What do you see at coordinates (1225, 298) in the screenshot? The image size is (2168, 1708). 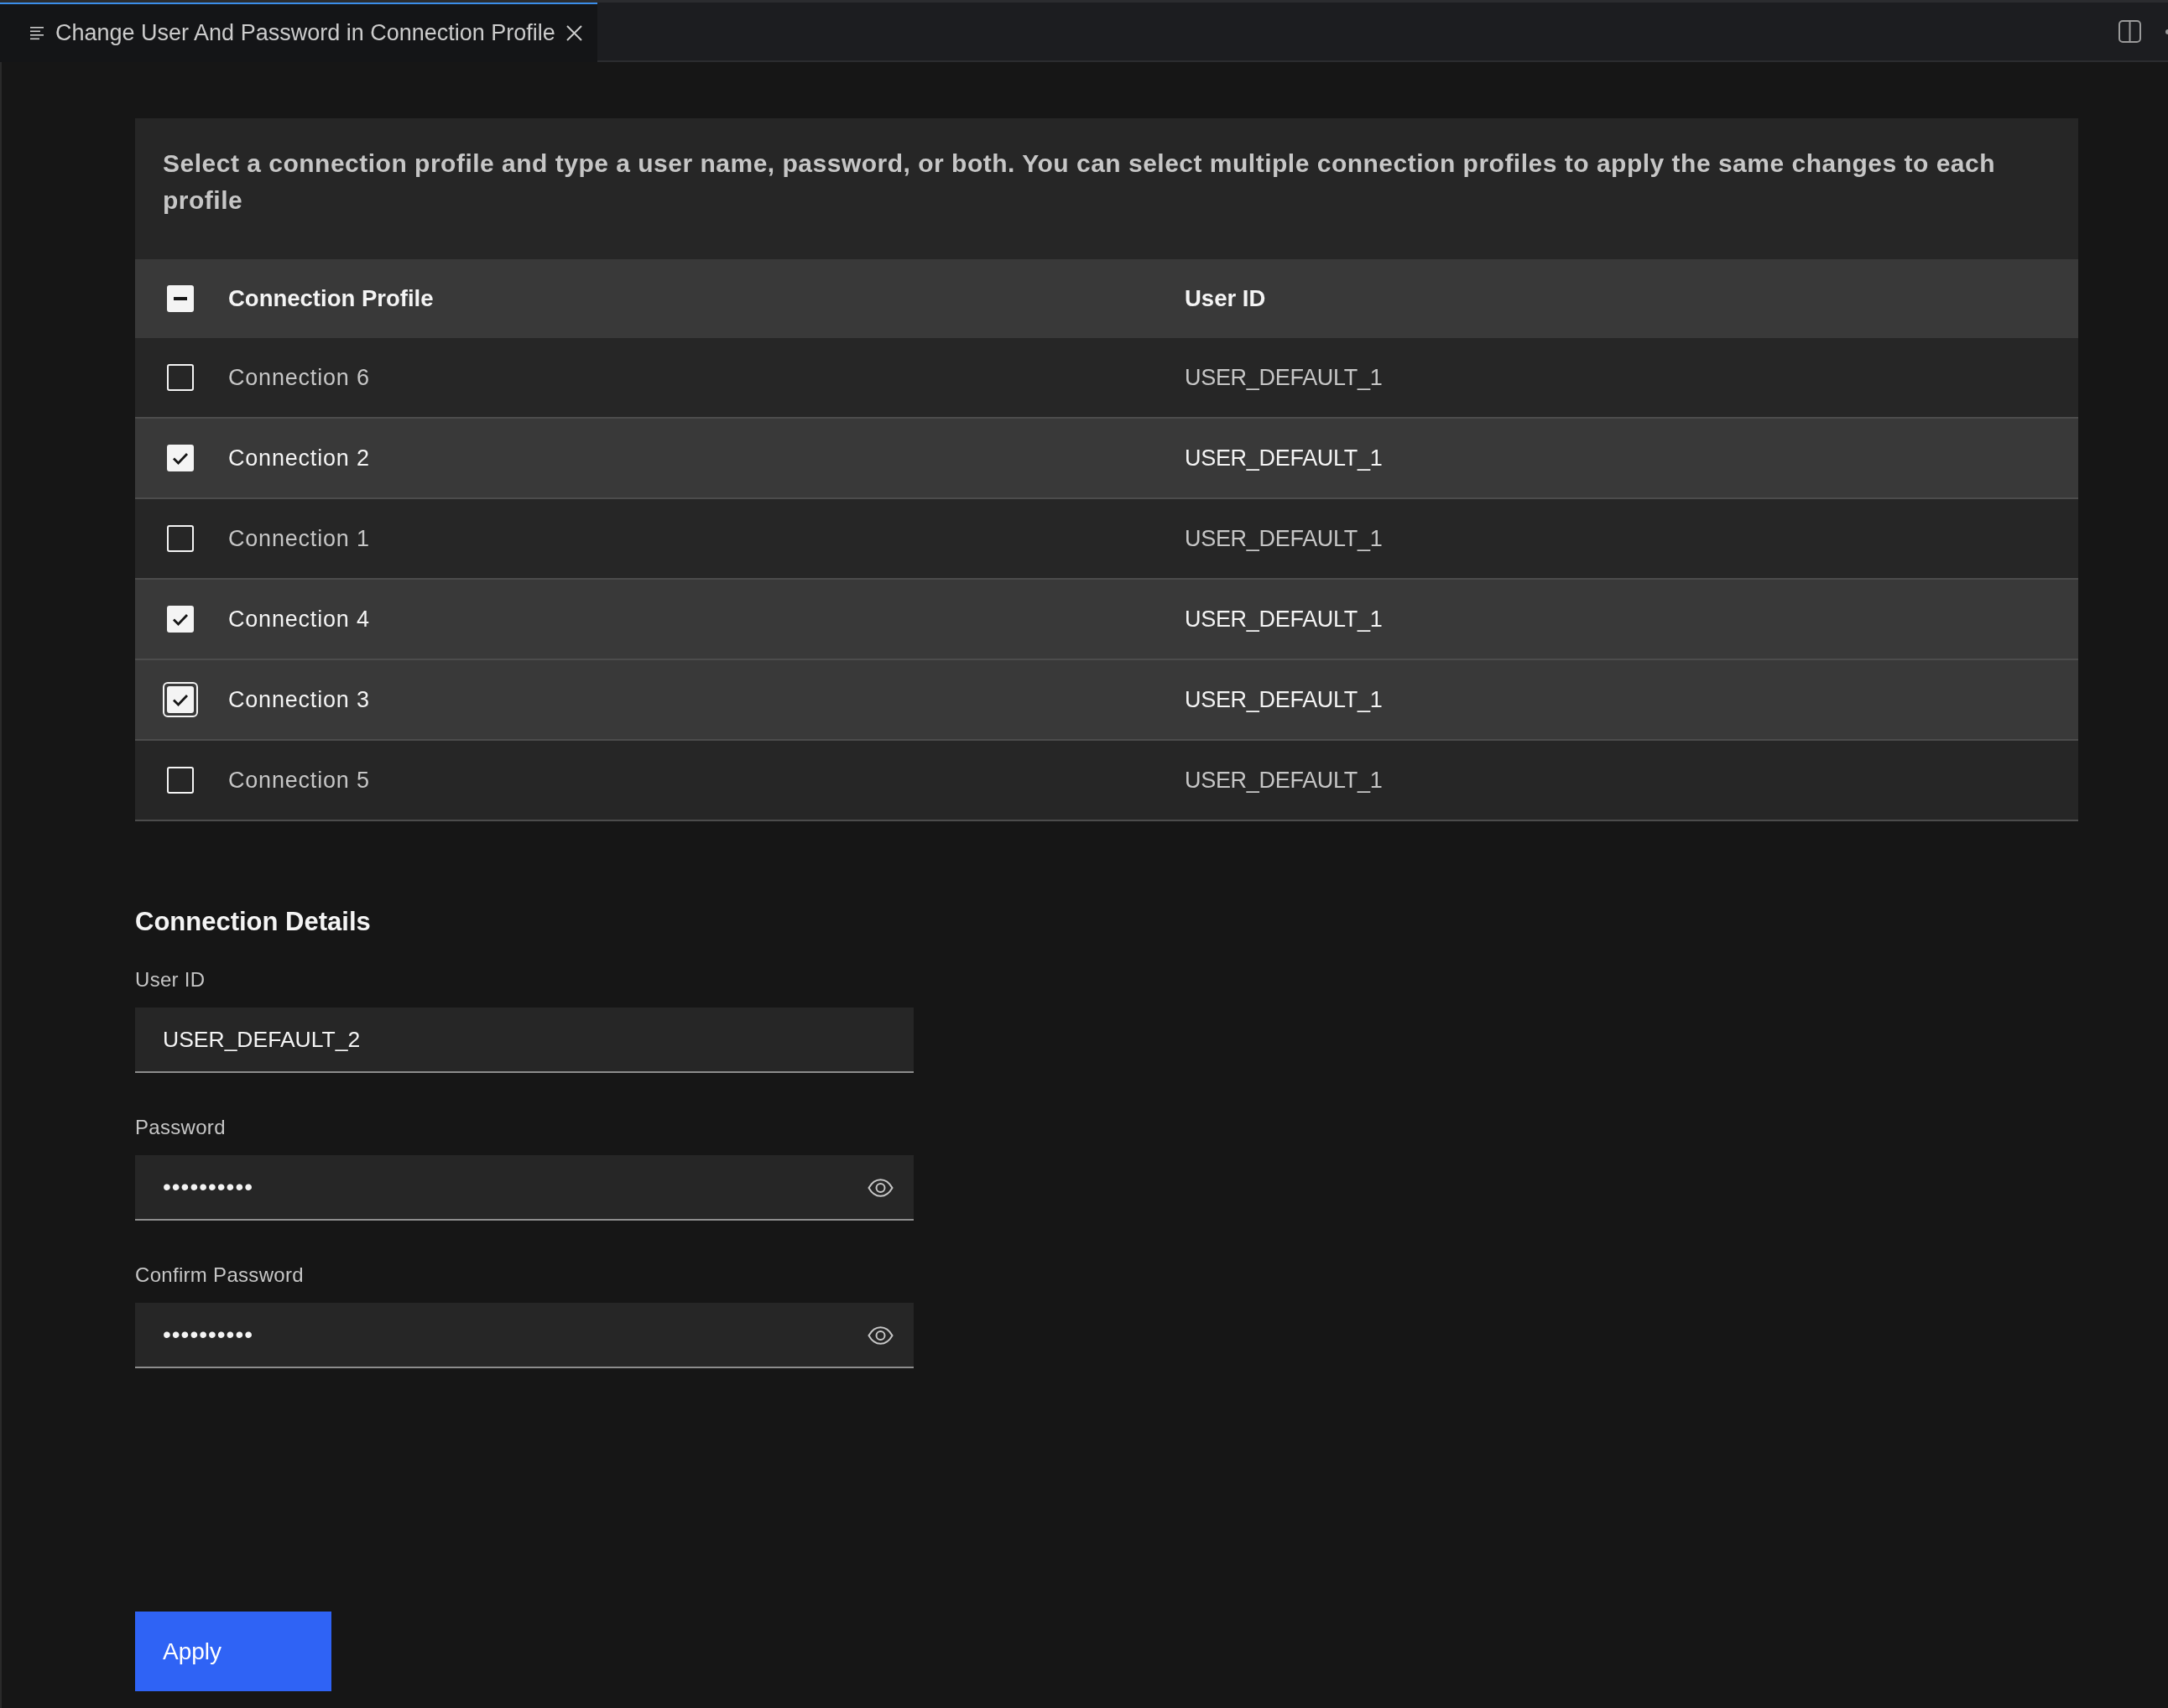 I see `column-header: User ID` at bounding box center [1225, 298].